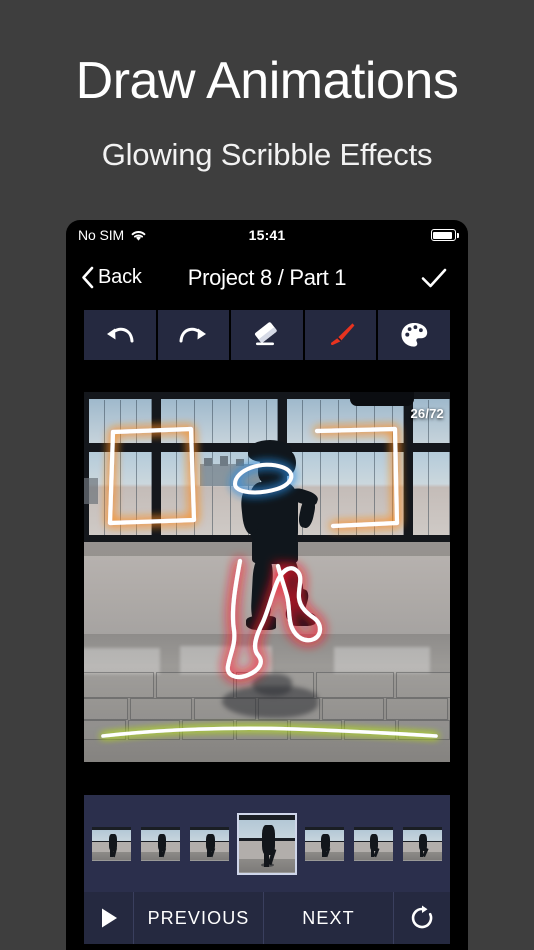 Image resolution: width=534 pixels, height=950 pixels. I want to click on status-bar: No SIM 15:41, so click(267, 237).